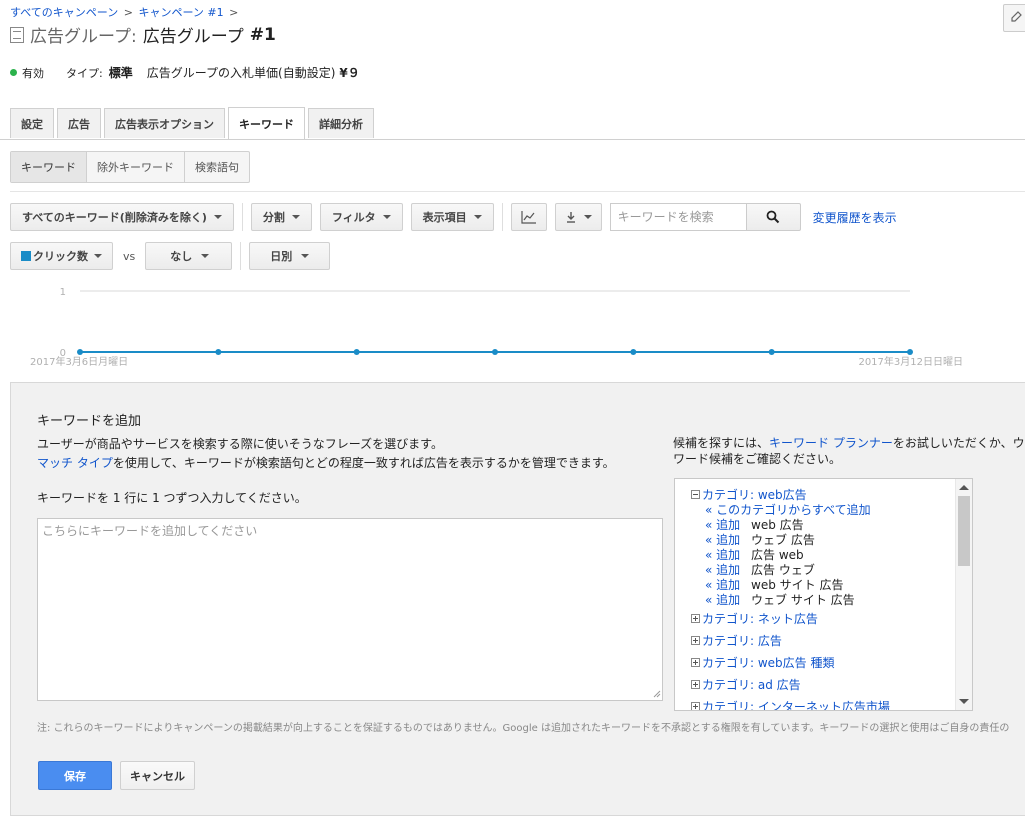 The height and width of the screenshot is (820, 1025). Describe the element at coordinates (341, 123) in the screenshot. I see `tab-analysis: 詳細分析` at that location.